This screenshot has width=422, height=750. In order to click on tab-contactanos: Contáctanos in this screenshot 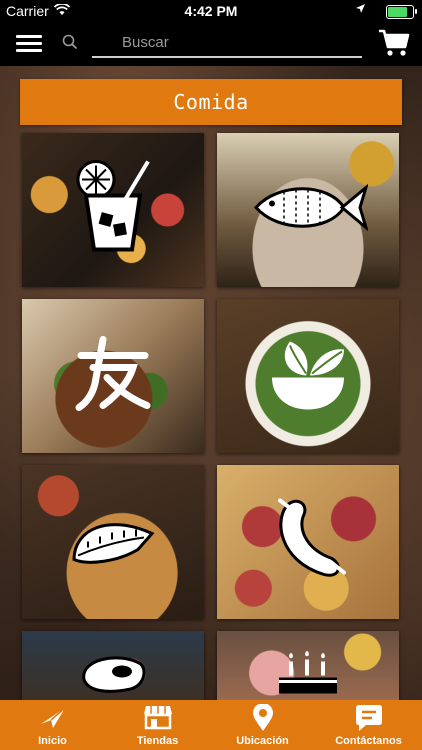, I will do `click(368, 725)`.